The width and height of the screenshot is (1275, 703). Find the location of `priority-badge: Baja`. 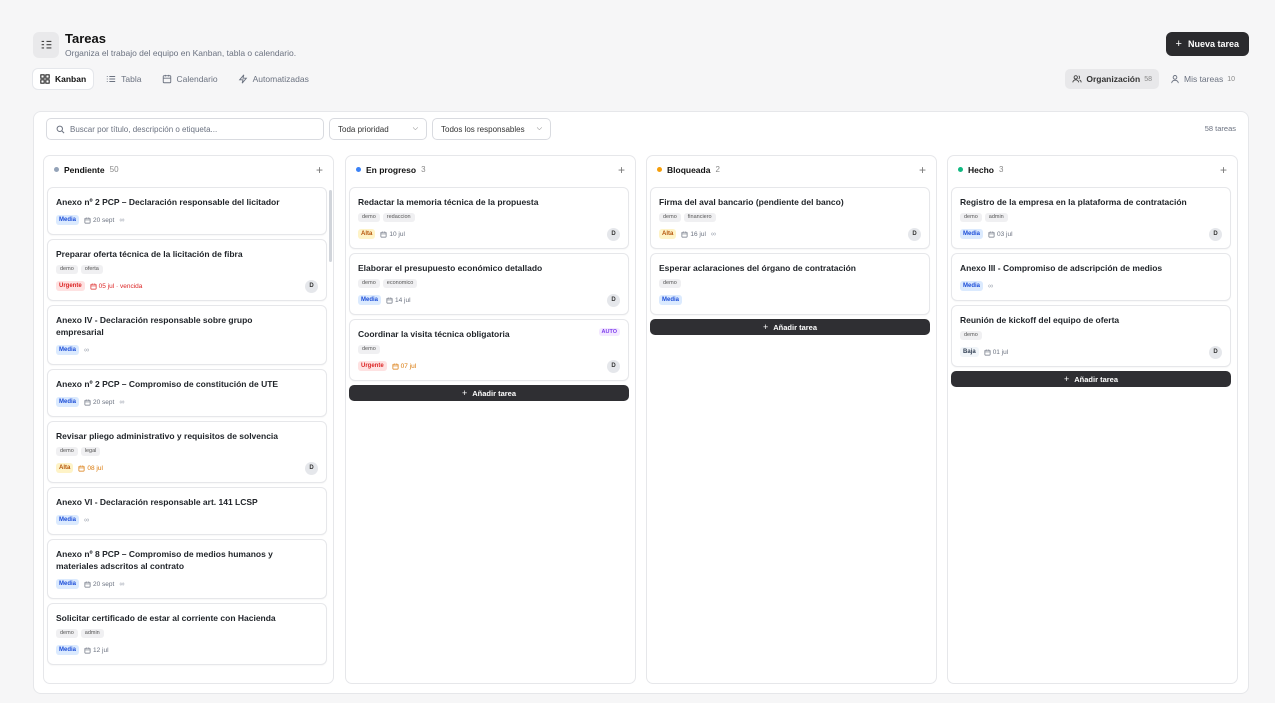

priority-badge: Baja is located at coordinates (969, 352).